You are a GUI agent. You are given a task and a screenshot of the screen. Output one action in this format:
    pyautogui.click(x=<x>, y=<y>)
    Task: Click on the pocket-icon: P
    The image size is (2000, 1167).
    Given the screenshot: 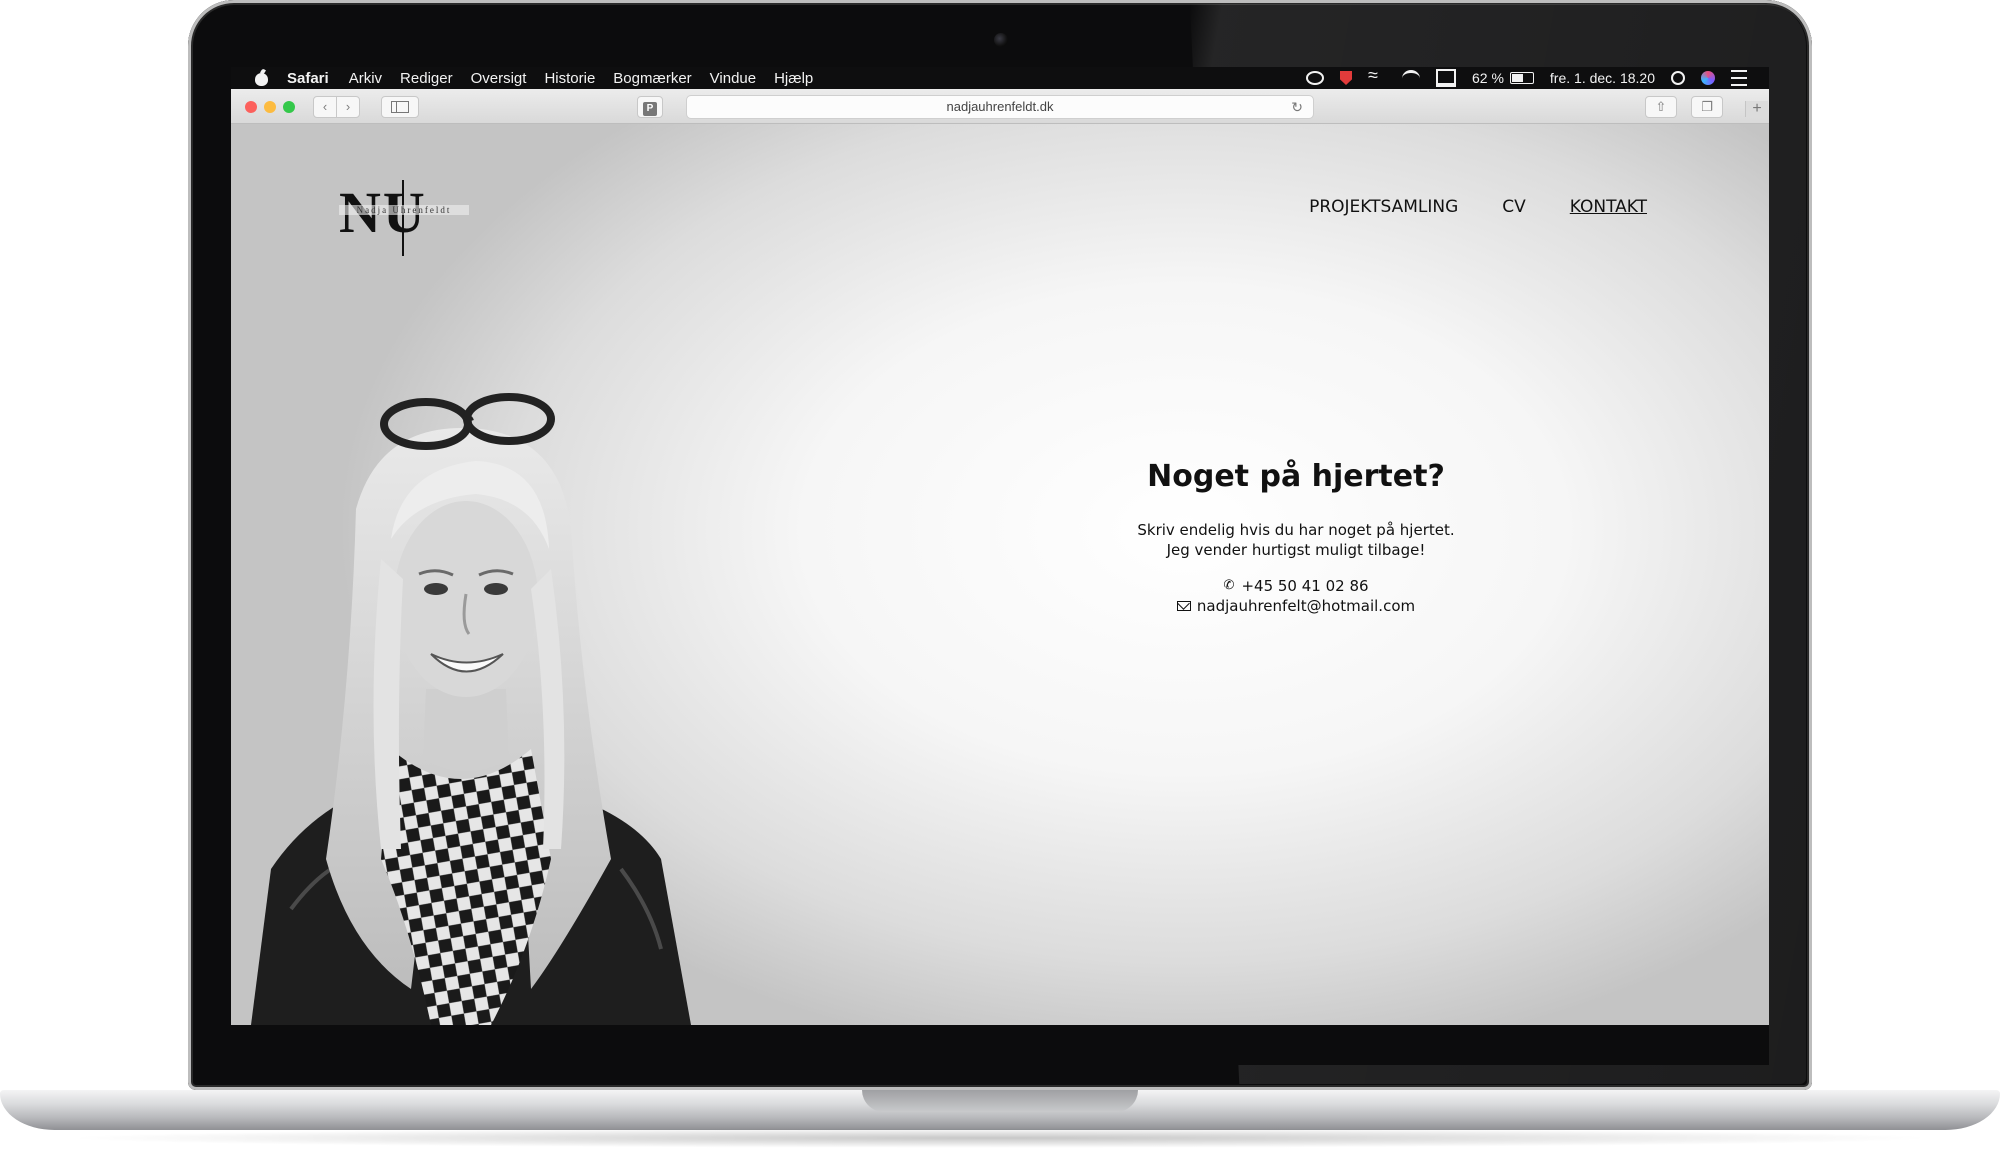 What is the action you would take?
    pyautogui.click(x=650, y=109)
    